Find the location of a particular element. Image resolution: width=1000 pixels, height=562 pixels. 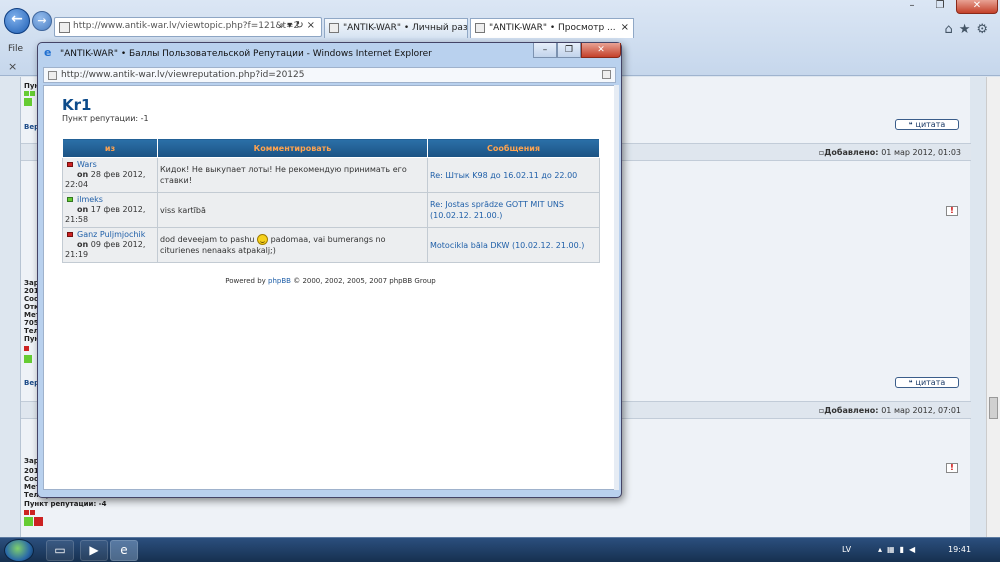

language-indicator: LV is located at coordinates (846, 549).